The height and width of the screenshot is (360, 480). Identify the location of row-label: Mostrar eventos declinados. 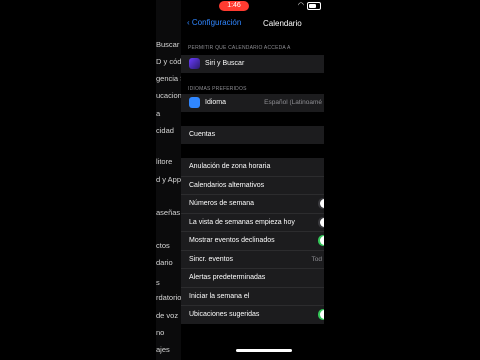
(232, 240).